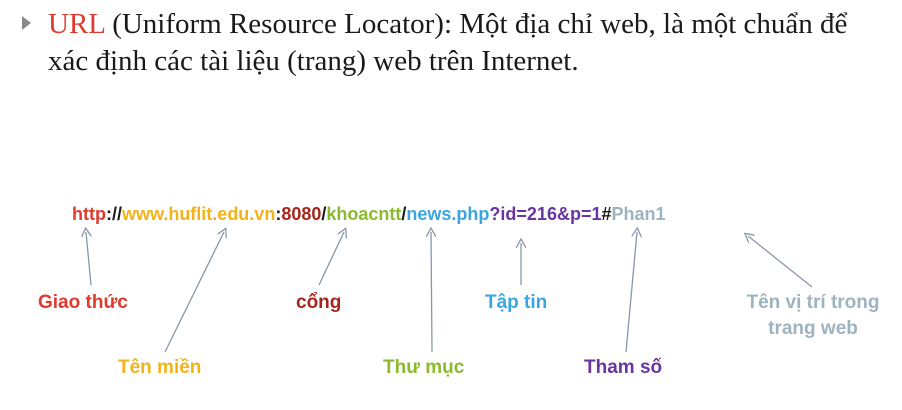 This screenshot has height=410, width=902. I want to click on arrow-directory, so click(431, 292).